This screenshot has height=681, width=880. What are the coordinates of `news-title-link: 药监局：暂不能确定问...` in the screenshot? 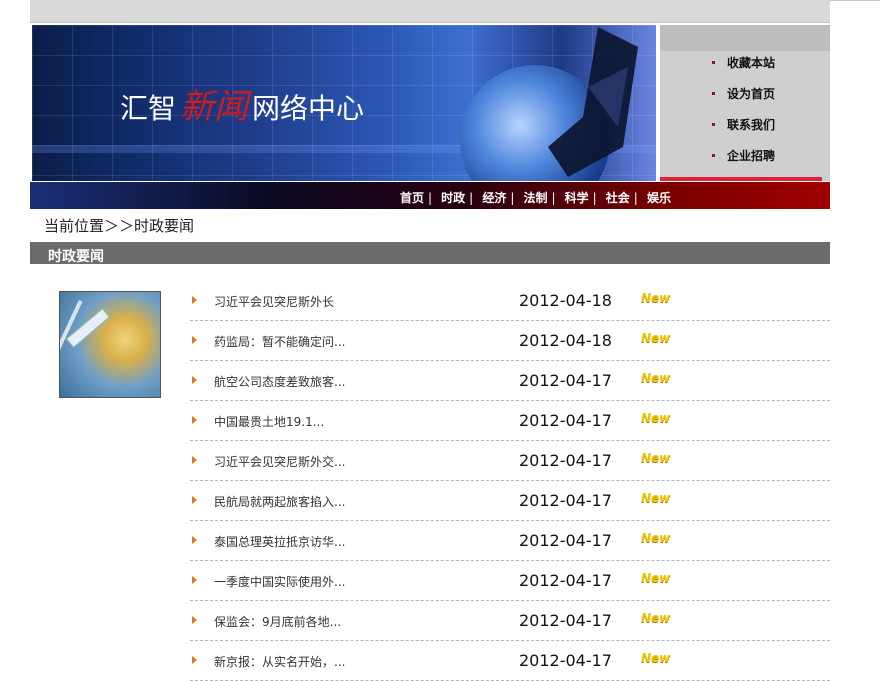 It's located at (279, 341).